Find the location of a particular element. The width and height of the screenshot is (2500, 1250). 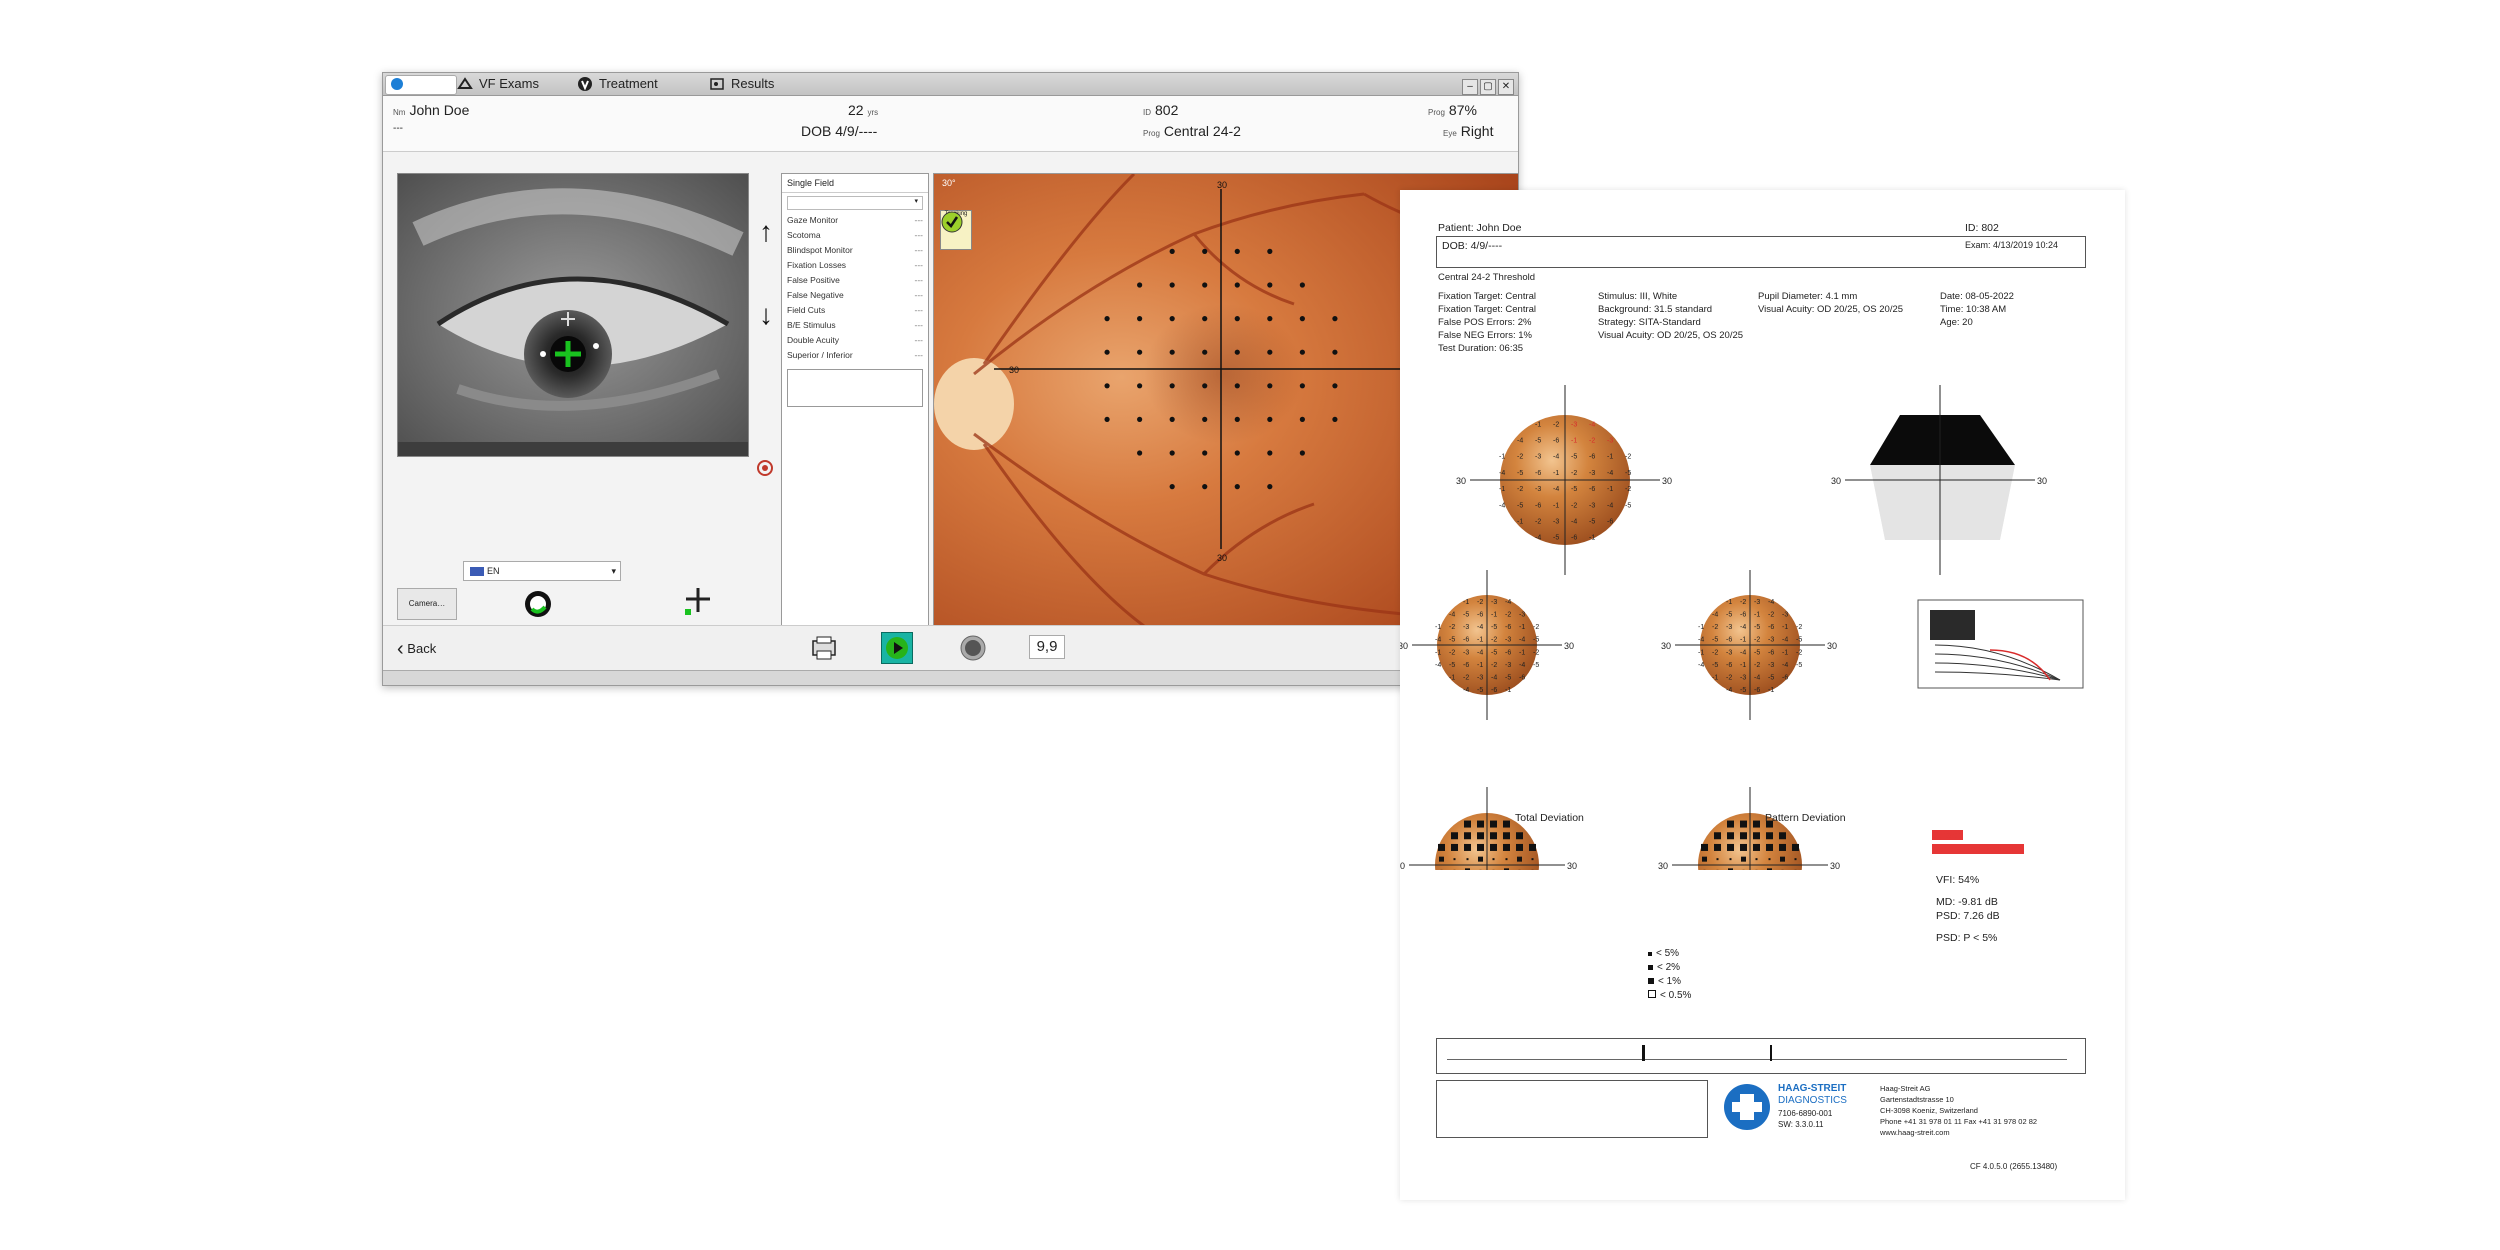

settings-row: Gaze Monitor --- is located at coordinates (855, 220).